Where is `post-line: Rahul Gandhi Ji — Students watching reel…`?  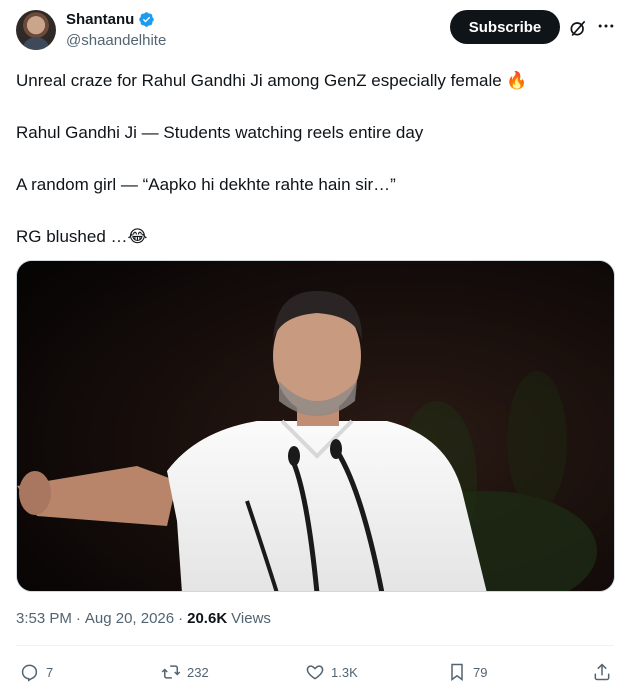
post-line: Rahul Gandhi Ji — Students watching reel… is located at coordinates (220, 132).